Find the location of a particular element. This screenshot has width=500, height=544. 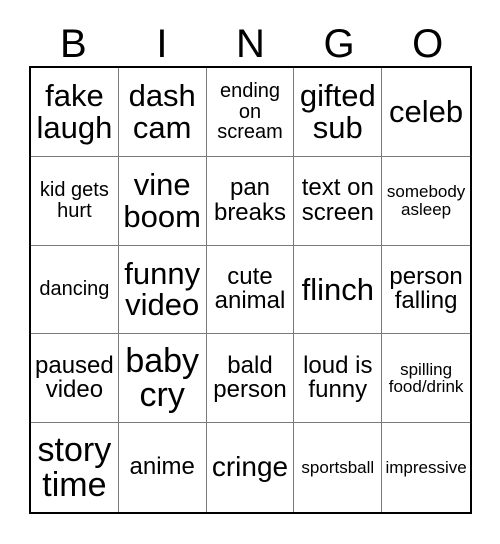

bingo-cell-label: bald person is located at coordinates (250, 377).